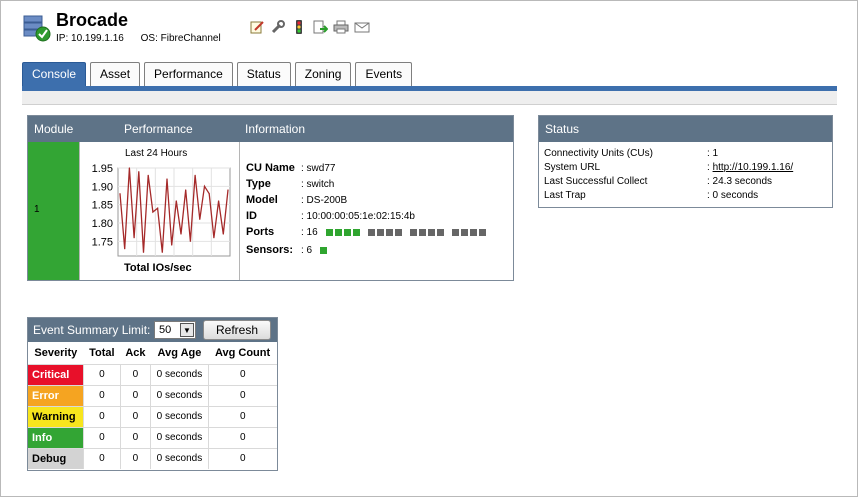 Image resolution: width=858 pixels, height=497 pixels. Describe the element at coordinates (361, 26) in the screenshot. I see `email-icon` at that location.